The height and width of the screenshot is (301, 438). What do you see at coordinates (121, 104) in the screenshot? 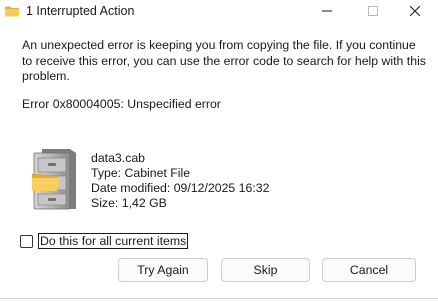
I see `error-code: Error 0x80004005: Unspecified error` at bounding box center [121, 104].